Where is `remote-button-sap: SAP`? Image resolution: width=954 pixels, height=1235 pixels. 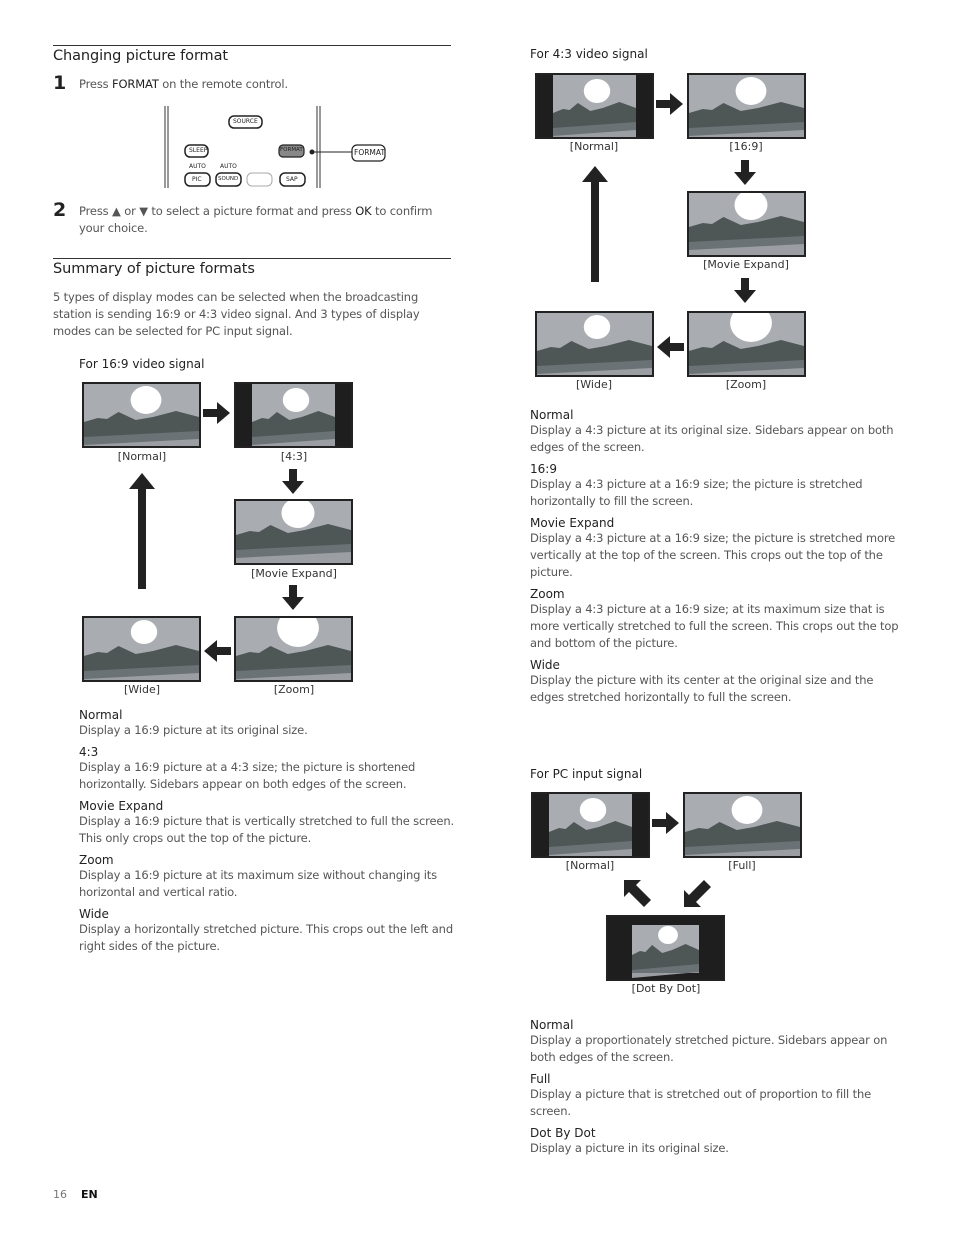
remote-button-sap: SAP is located at coordinates (292, 179).